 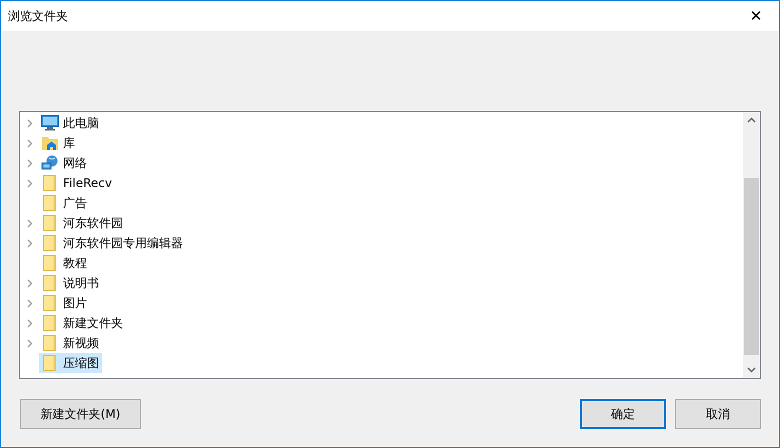 What do you see at coordinates (77, 183) in the screenshot?
I see `tree-item: FileRecv` at bounding box center [77, 183].